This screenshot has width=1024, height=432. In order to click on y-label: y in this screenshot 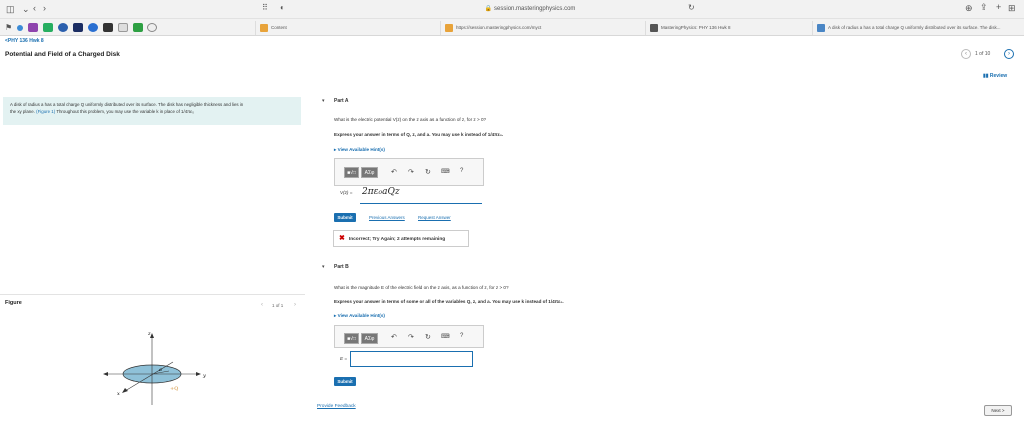, I will do `click(204, 376)`.